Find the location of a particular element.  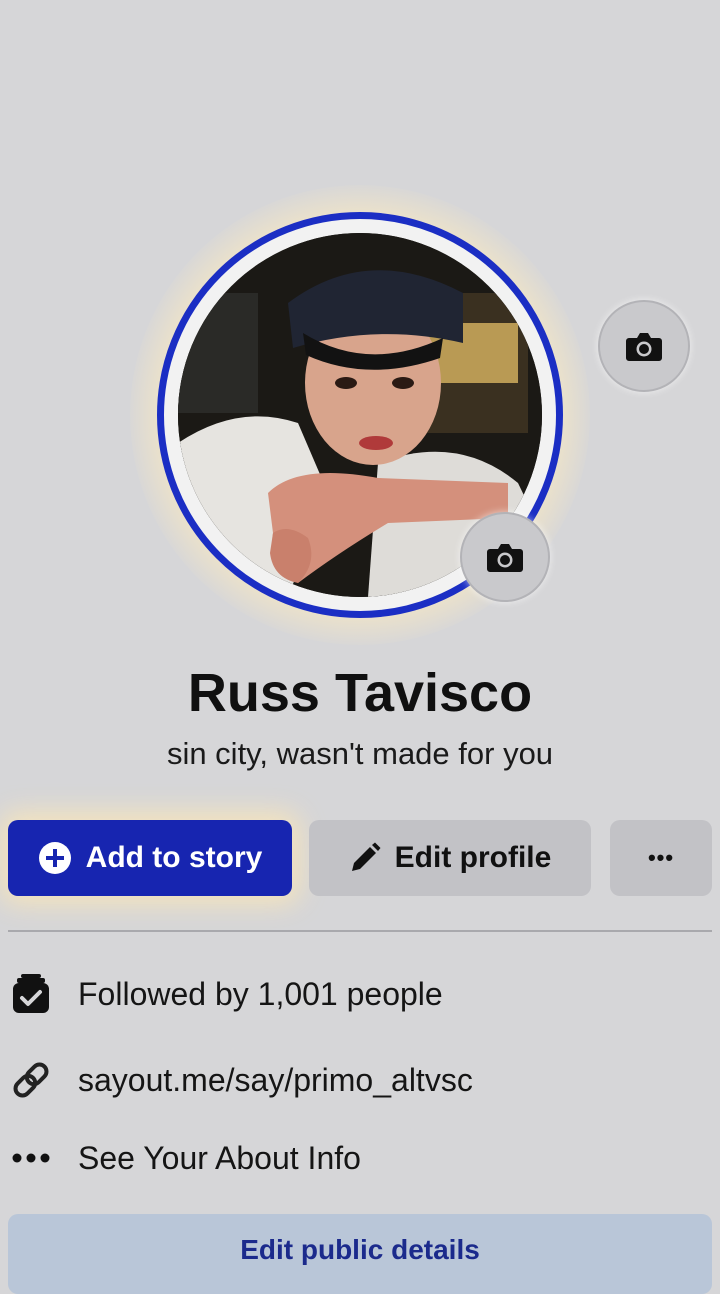

more-options-button: ••• is located at coordinates (661, 858).